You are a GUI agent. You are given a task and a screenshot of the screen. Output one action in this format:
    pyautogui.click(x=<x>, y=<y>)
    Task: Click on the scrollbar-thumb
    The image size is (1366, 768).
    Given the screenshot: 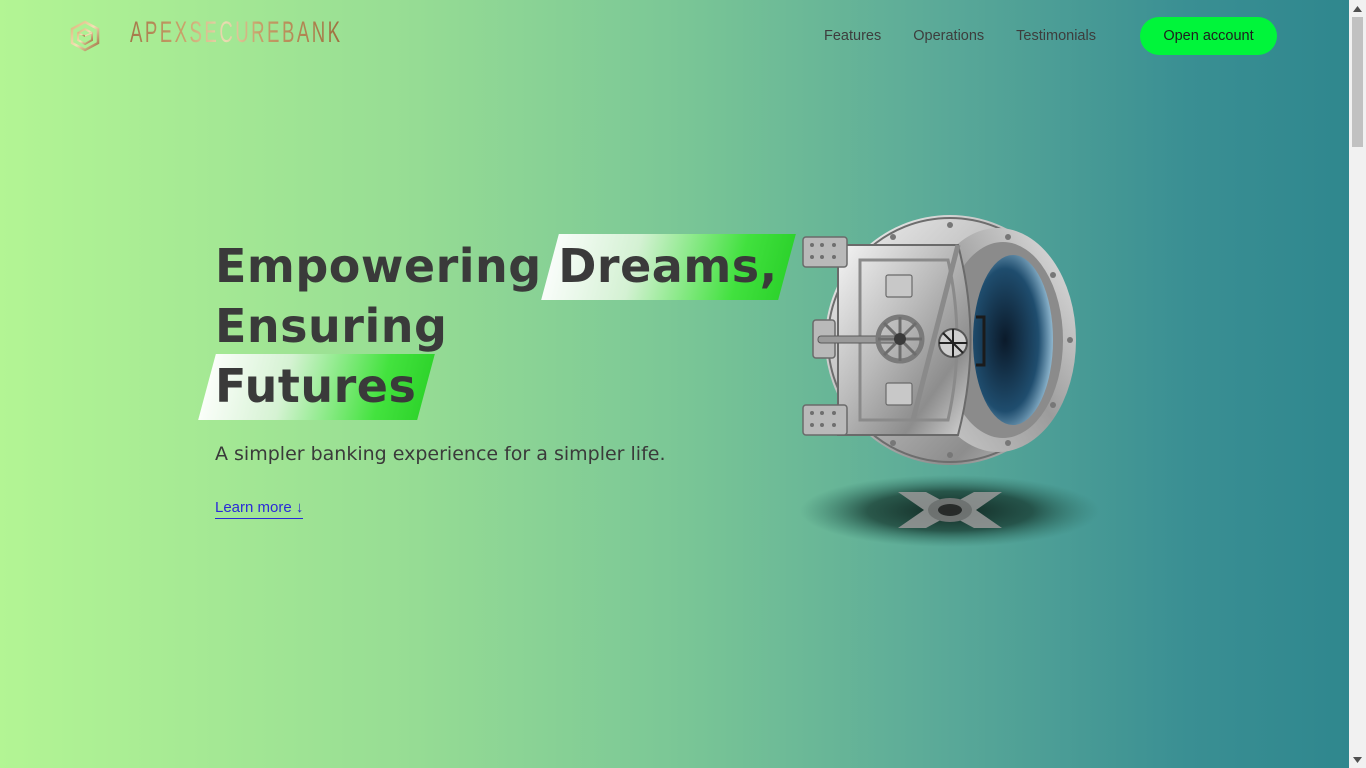 What is the action you would take?
    pyautogui.click(x=1357, y=82)
    